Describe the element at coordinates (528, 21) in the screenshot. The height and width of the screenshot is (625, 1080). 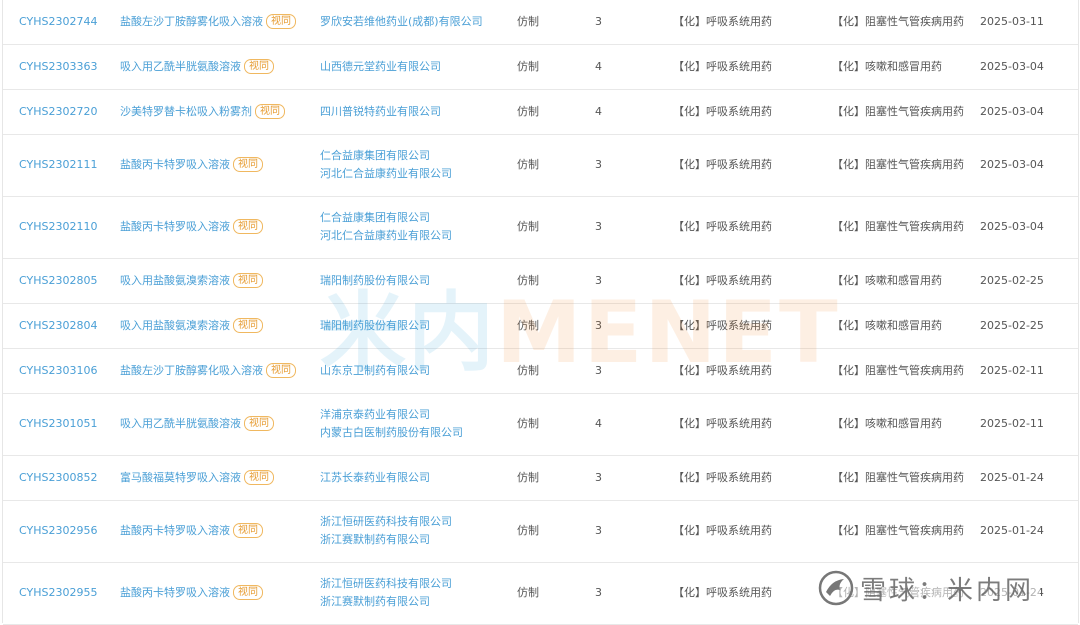
I see `registration-type: 仿制` at that location.